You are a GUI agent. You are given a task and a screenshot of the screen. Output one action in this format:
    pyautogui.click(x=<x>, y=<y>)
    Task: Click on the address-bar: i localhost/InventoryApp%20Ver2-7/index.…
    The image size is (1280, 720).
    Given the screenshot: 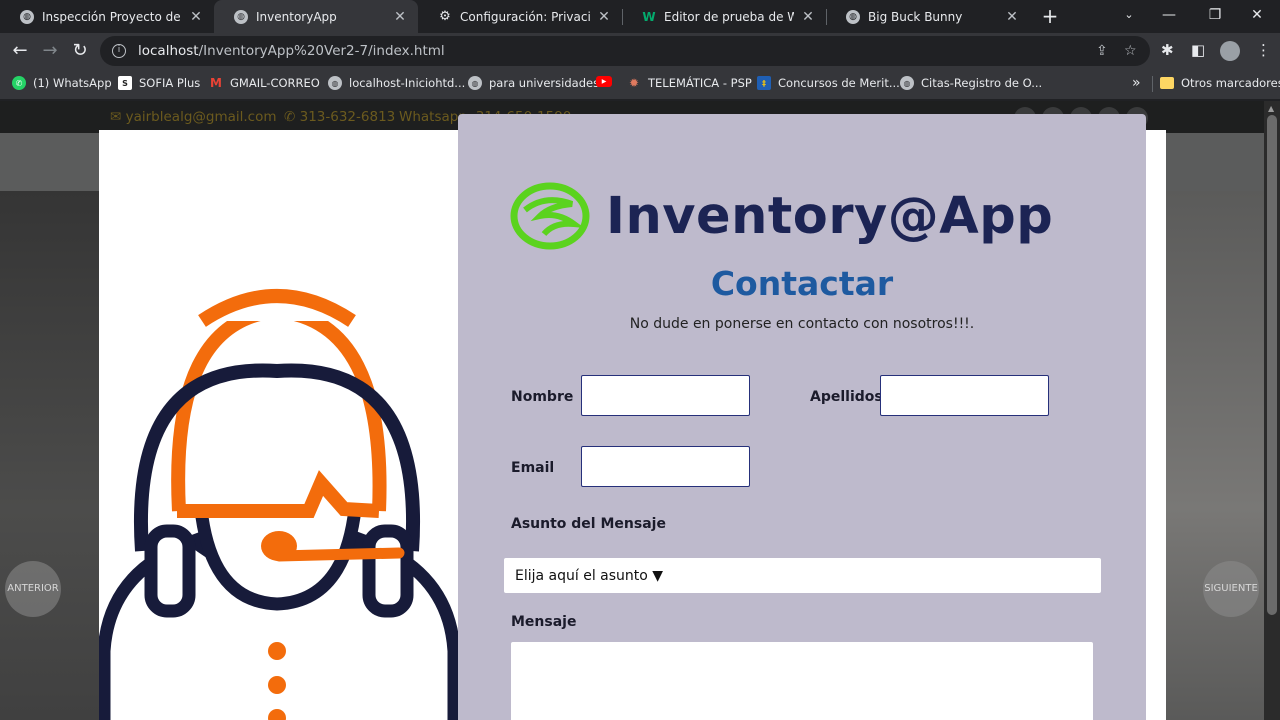 What is the action you would take?
    pyautogui.click(x=625, y=51)
    